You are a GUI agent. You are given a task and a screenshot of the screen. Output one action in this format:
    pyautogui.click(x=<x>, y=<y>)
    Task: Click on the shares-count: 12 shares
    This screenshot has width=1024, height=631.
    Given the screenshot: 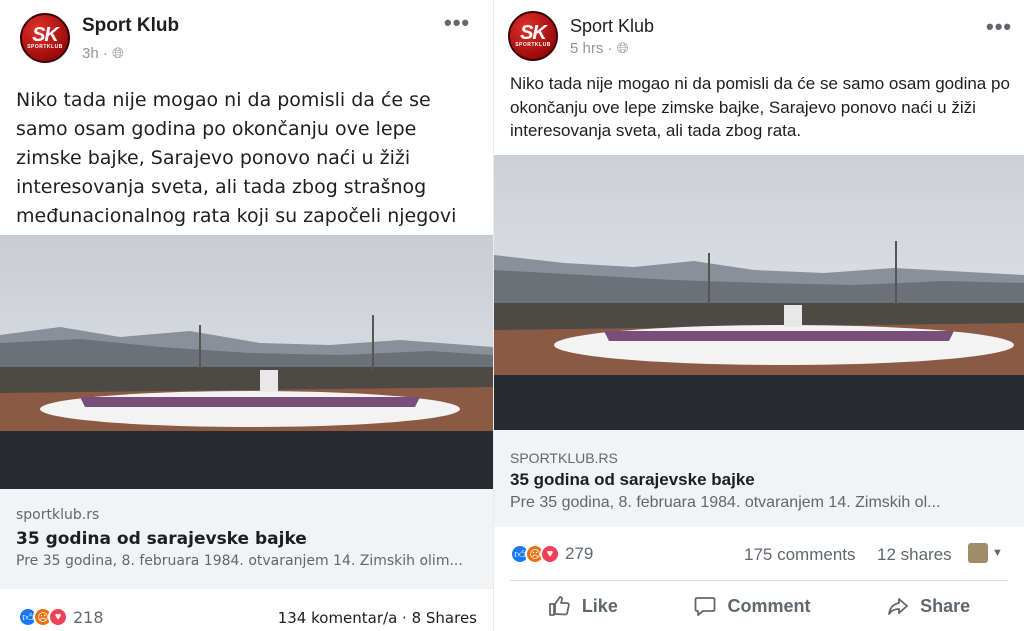 What is the action you would take?
    pyautogui.click(x=914, y=555)
    